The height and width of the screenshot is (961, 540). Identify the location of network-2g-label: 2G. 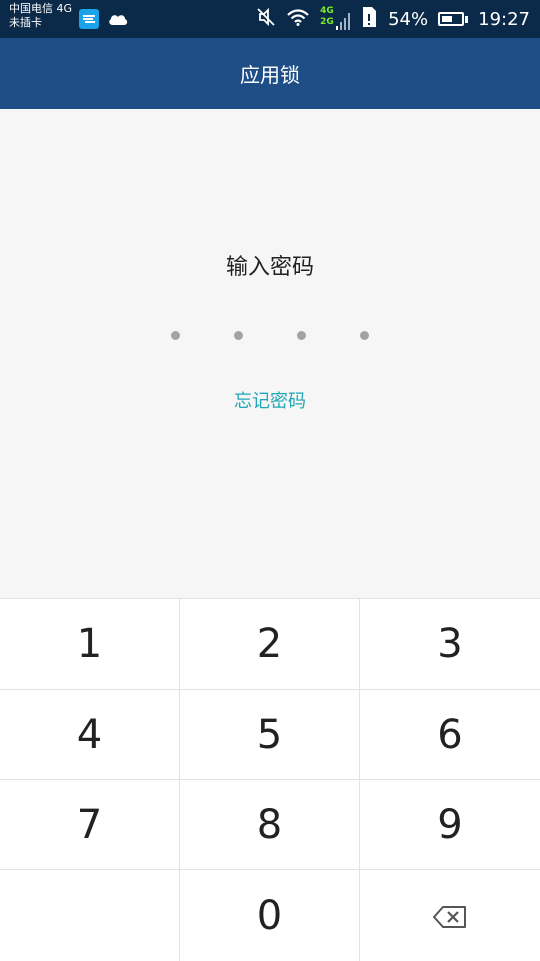
(327, 22).